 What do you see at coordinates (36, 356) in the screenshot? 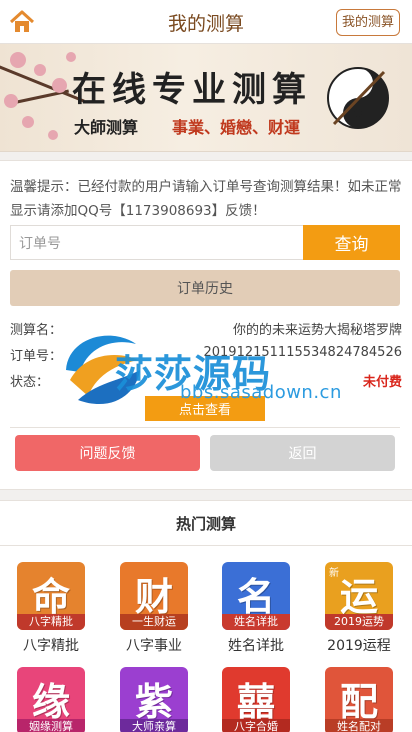
I see `result-order-label: 订单号：` at bounding box center [36, 356].